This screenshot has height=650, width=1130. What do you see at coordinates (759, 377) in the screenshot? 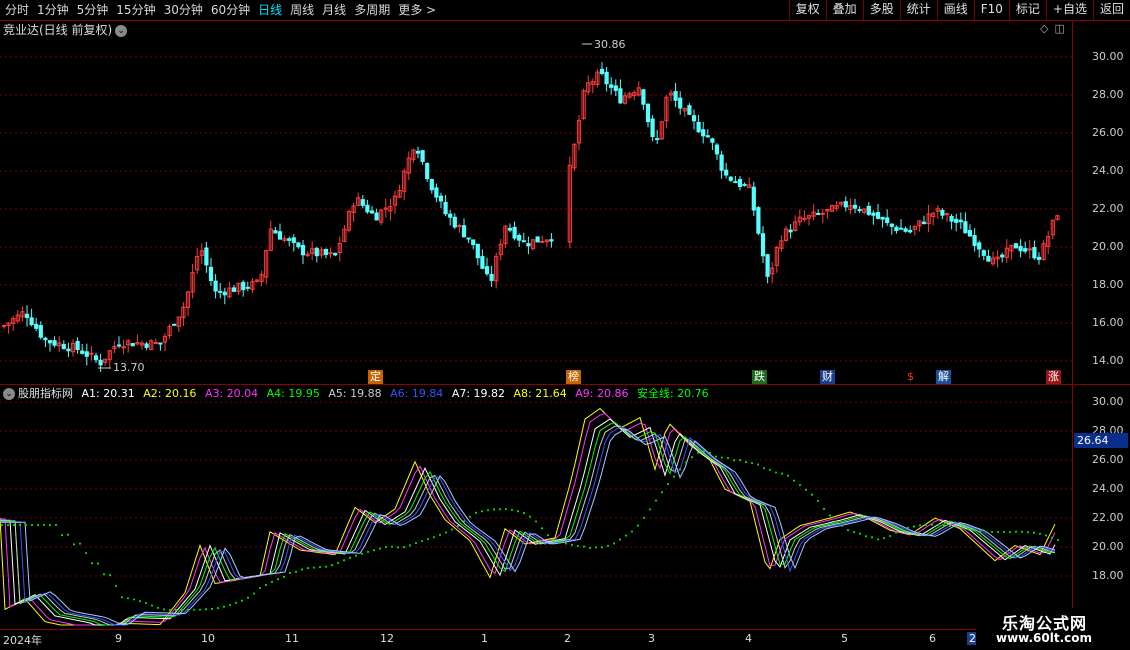
I see `event-marker: 跌` at bounding box center [759, 377].